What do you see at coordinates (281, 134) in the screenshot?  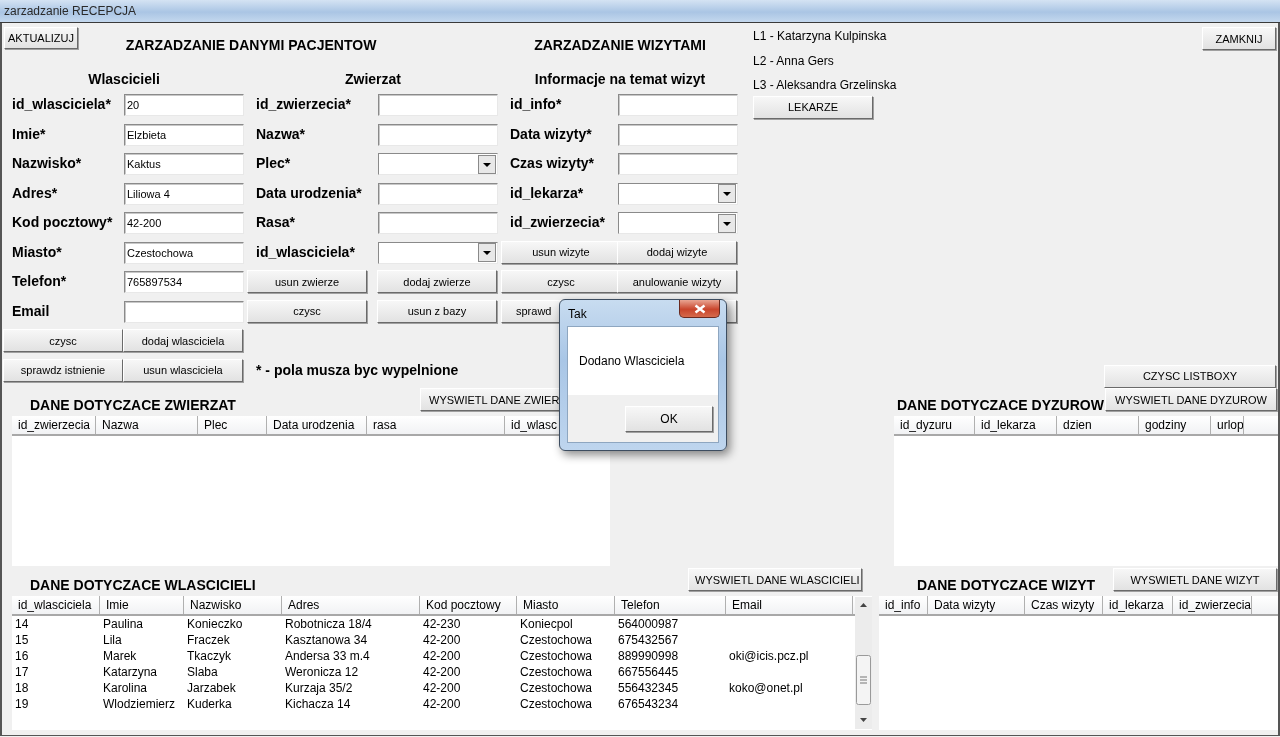 I see `field-label: Nazwa*` at bounding box center [281, 134].